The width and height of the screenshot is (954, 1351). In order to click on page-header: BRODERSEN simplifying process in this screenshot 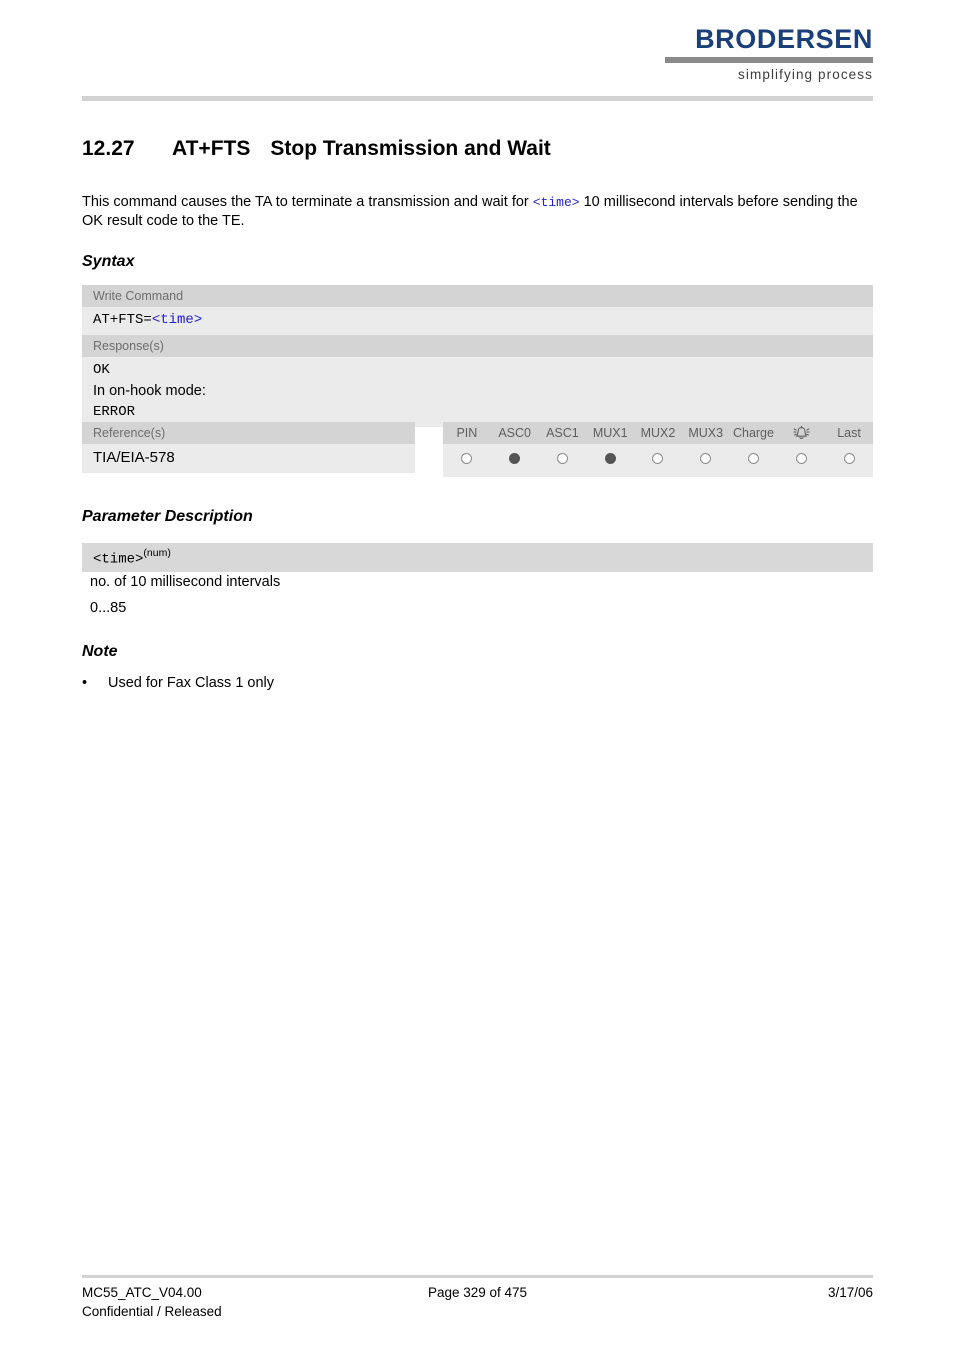, I will do `click(477, 60)`.